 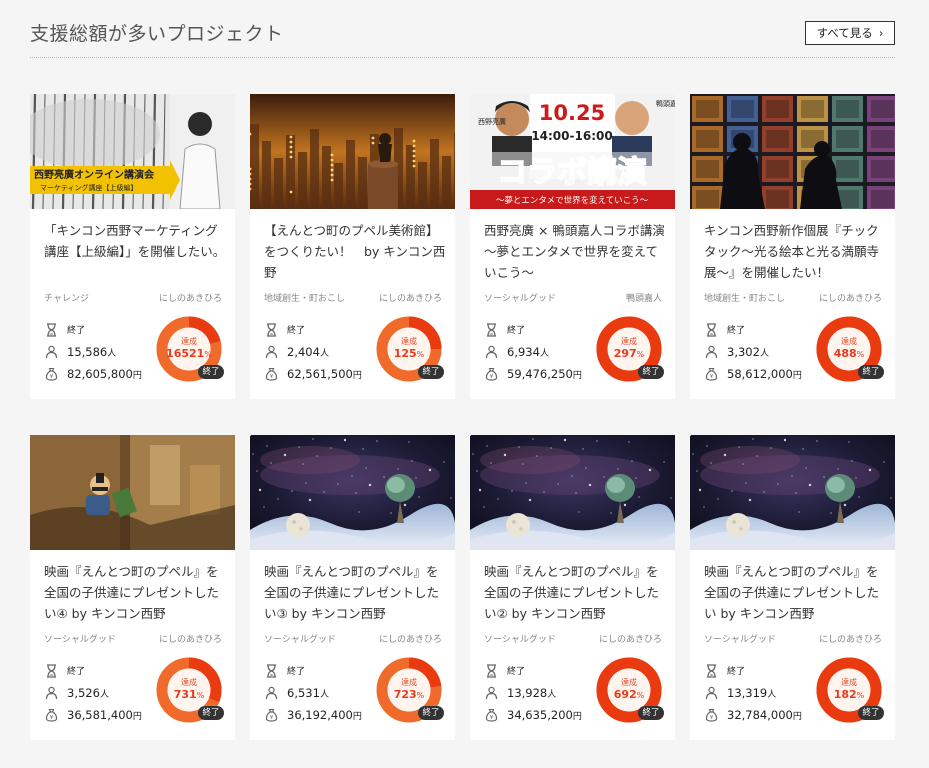 What do you see at coordinates (100, 715) in the screenshot?
I see `amount-value: 36,581,400` at bounding box center [100, 715].